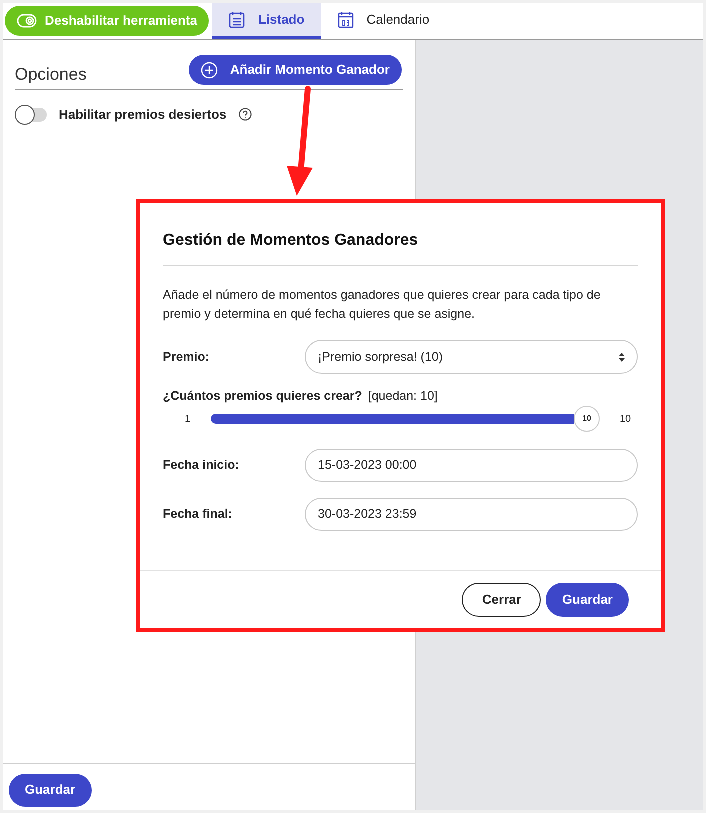 Image resolution: width=706 pixels, height=813 pixels. I want to click on field-label: Fecha final:, so click(198, 514).